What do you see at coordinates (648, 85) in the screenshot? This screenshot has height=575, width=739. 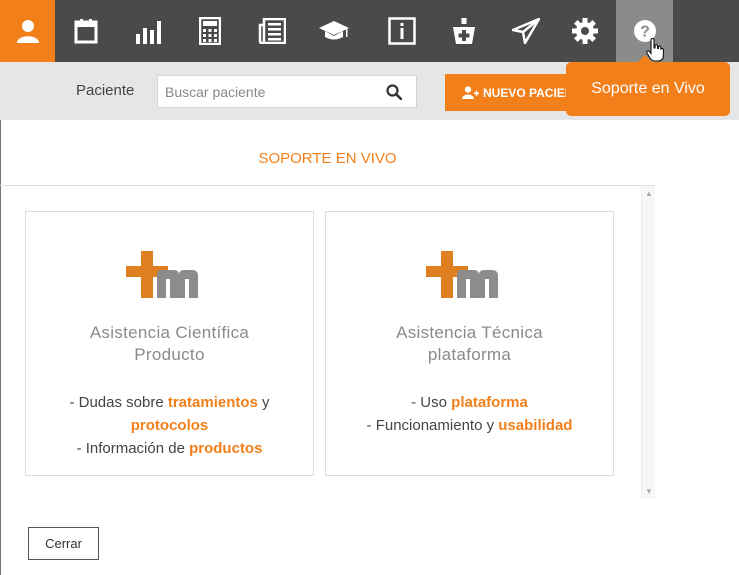 I see `help-tooltip: Soporte en Vivo` at bounding box center [648, 85].